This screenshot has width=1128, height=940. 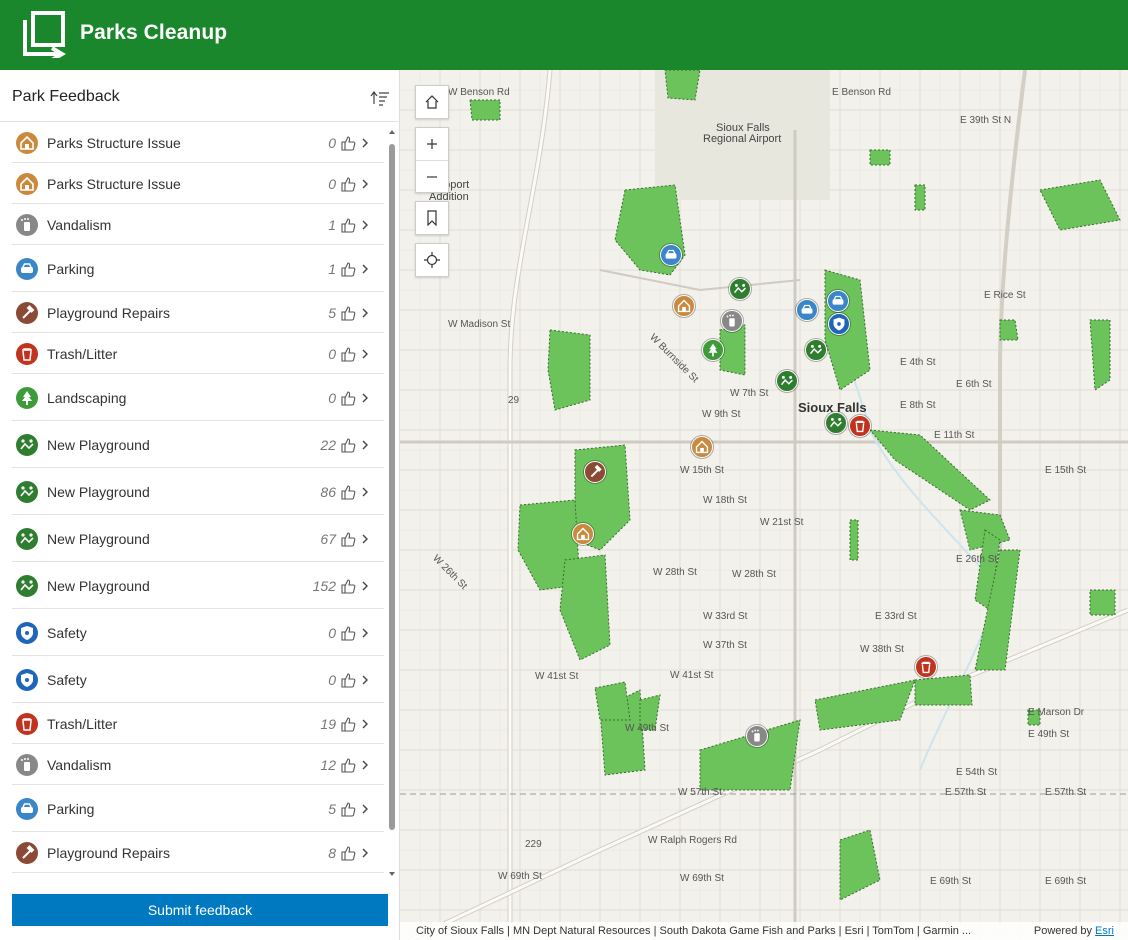 I want to click on app-title: Parks Cleanup, so click(x=154, y=32).